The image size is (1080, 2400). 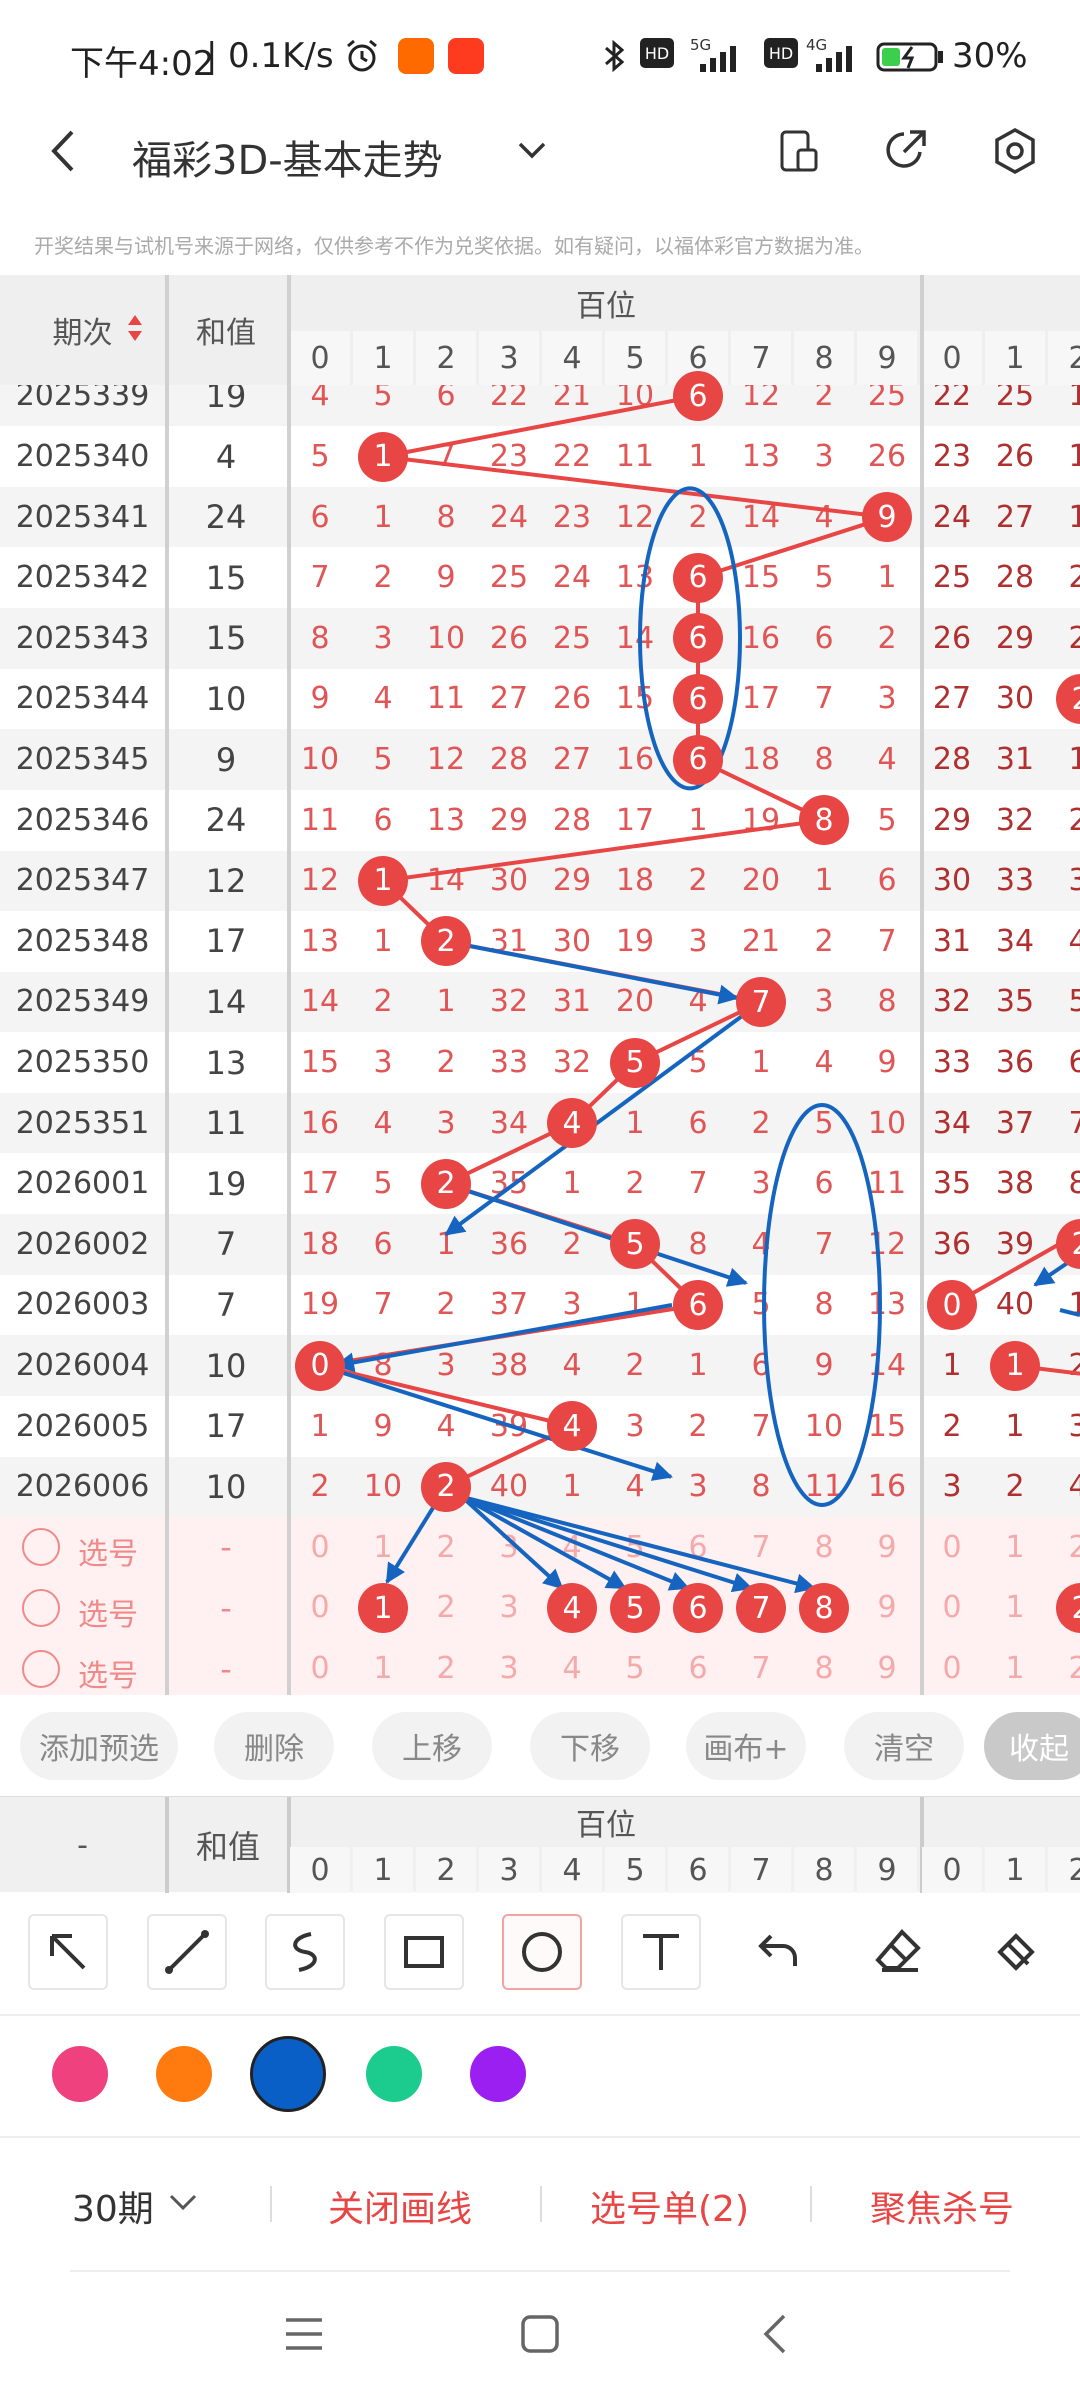 What do you see at coordinates (305, 1952) in the screenshot?
I see `freehand-tool-button` at bounding box center [305, 1952].